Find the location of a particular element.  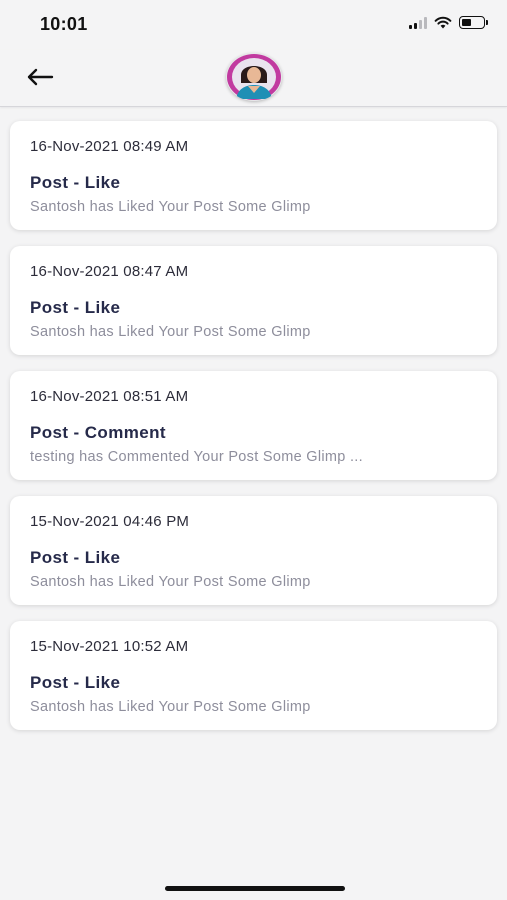

cellular-signal-icon is located at coordinates (418, 22).